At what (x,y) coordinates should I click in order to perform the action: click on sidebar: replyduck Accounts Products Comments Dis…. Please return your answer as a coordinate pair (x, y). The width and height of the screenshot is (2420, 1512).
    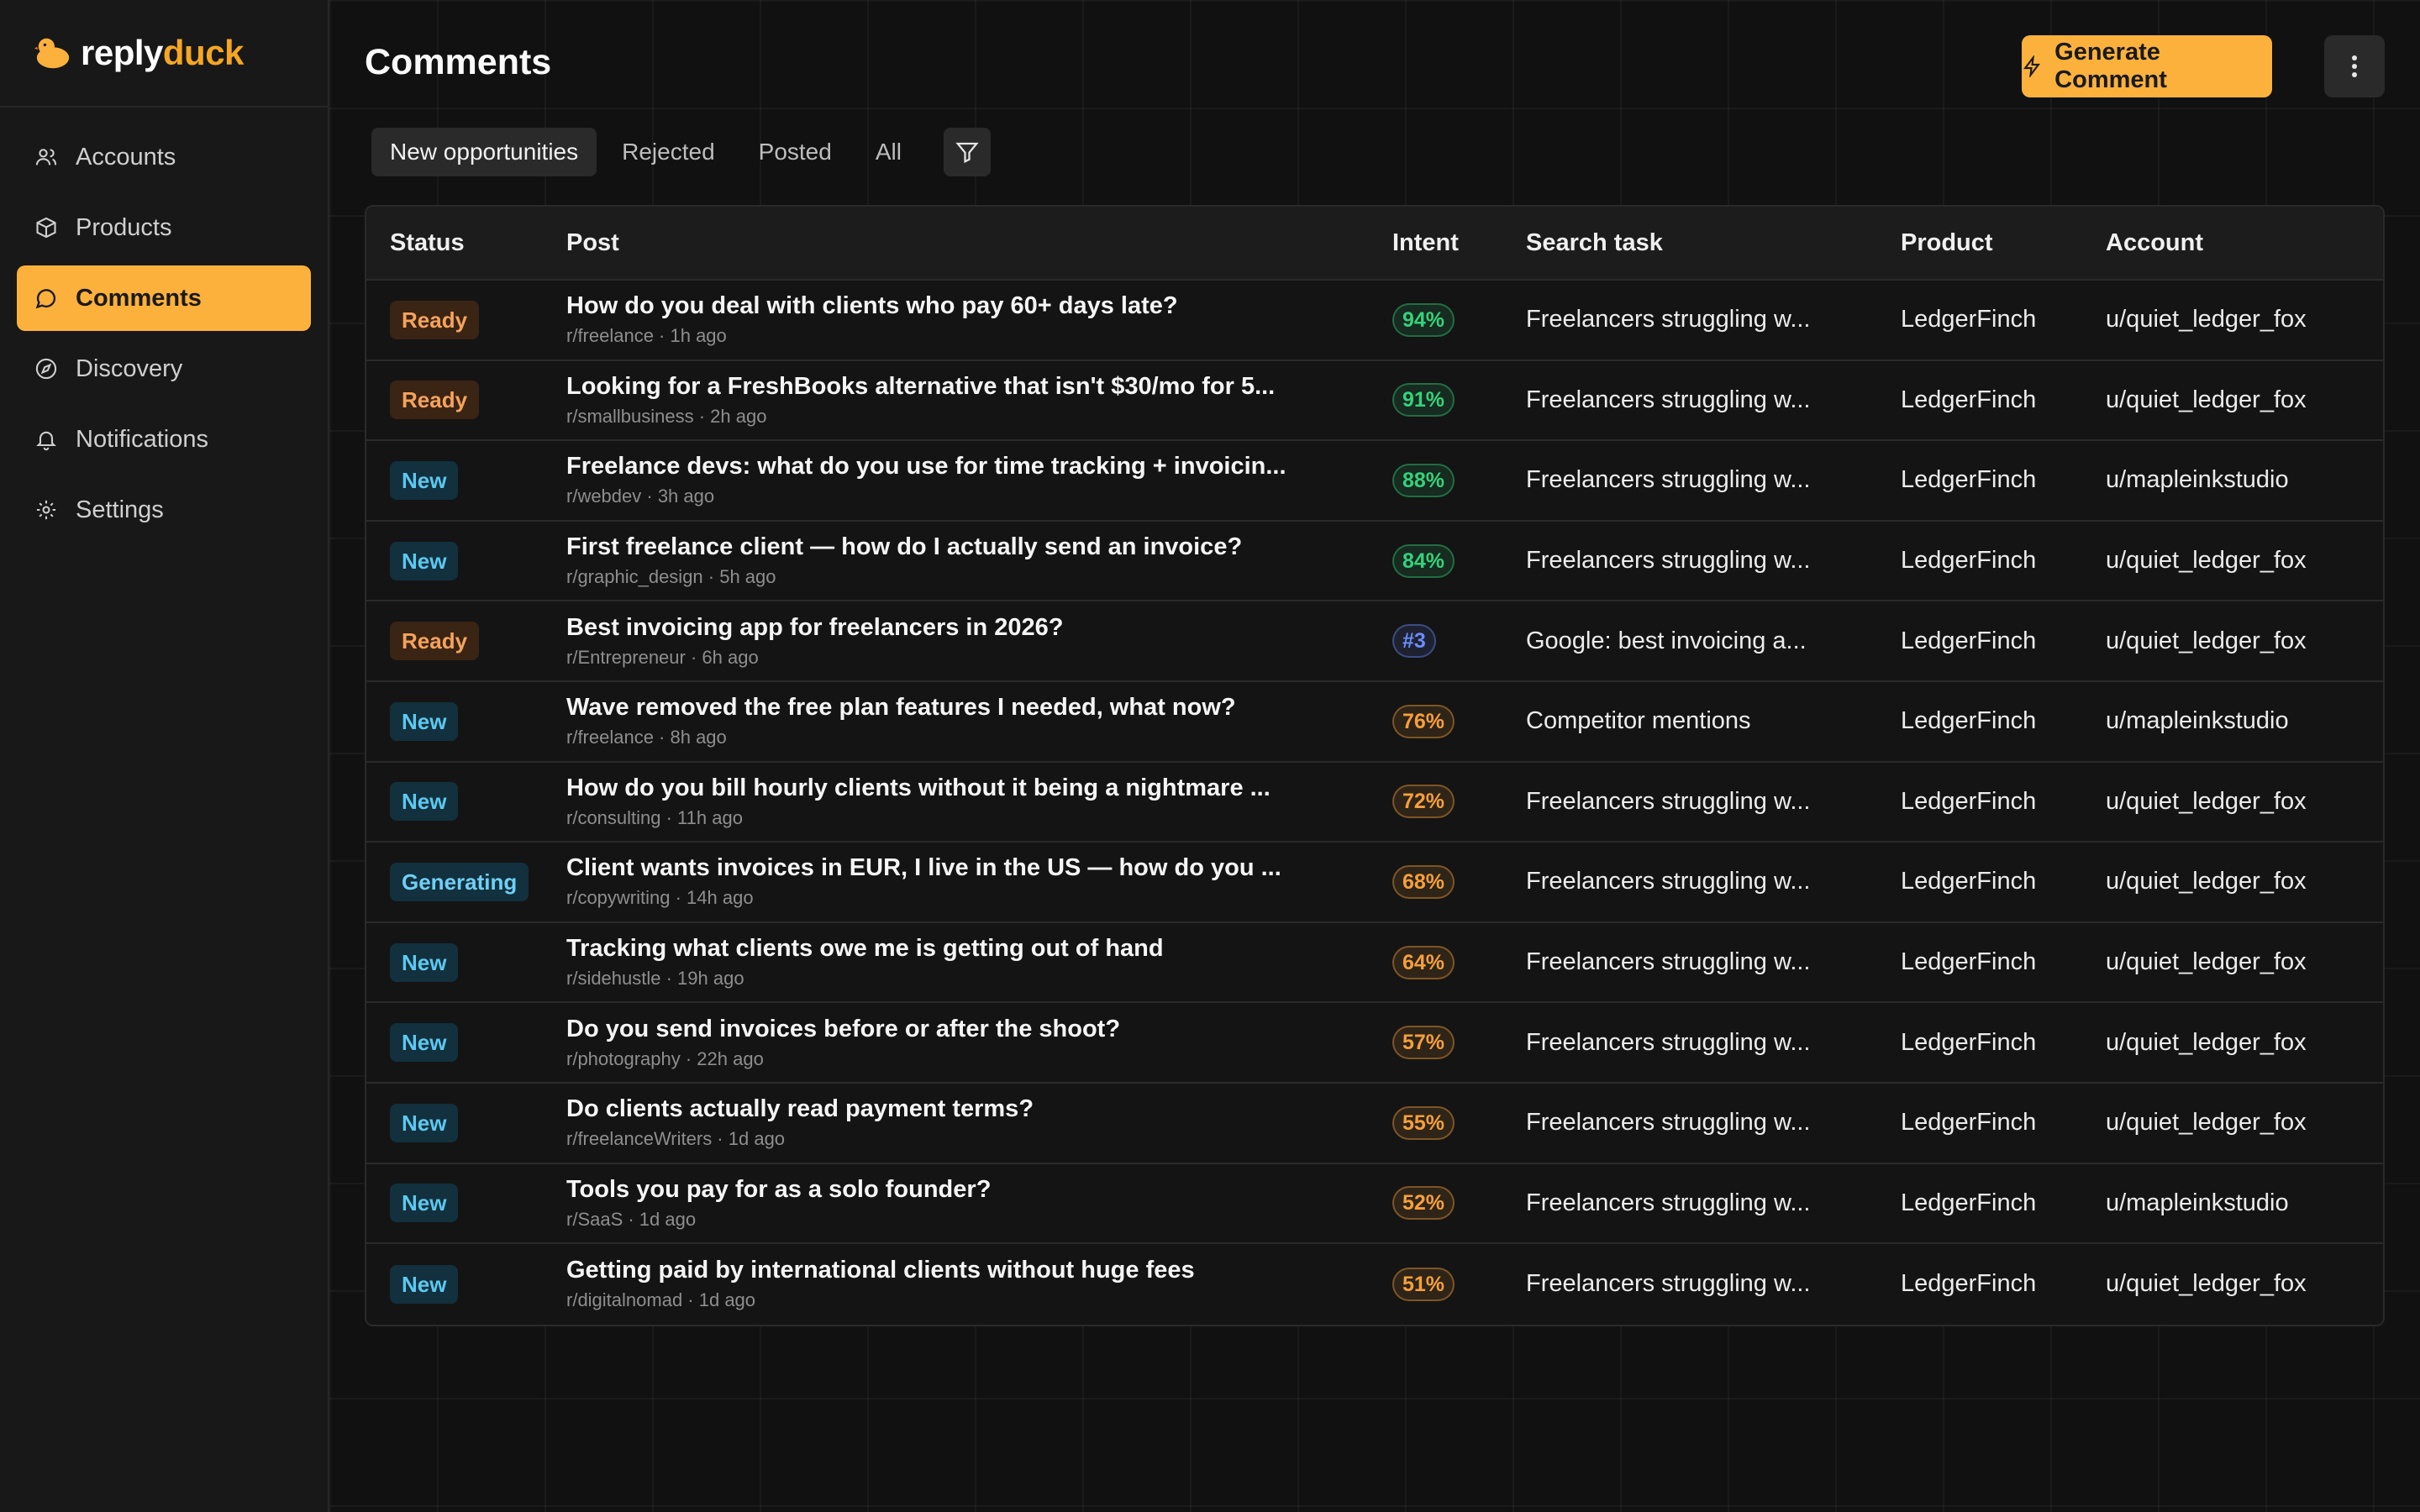
    Looking at the image, I should click on (165, 756).